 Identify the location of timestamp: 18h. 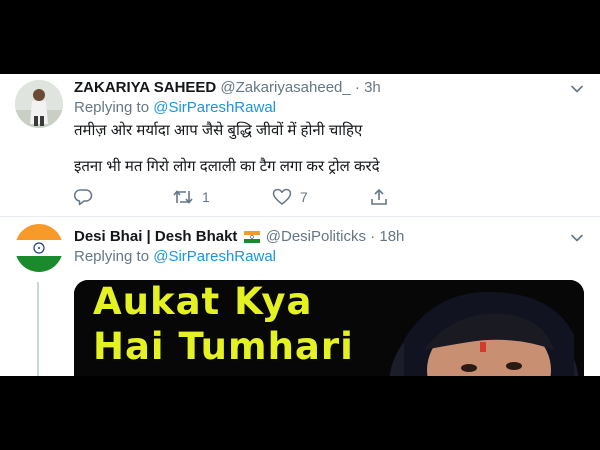
(391, 236).